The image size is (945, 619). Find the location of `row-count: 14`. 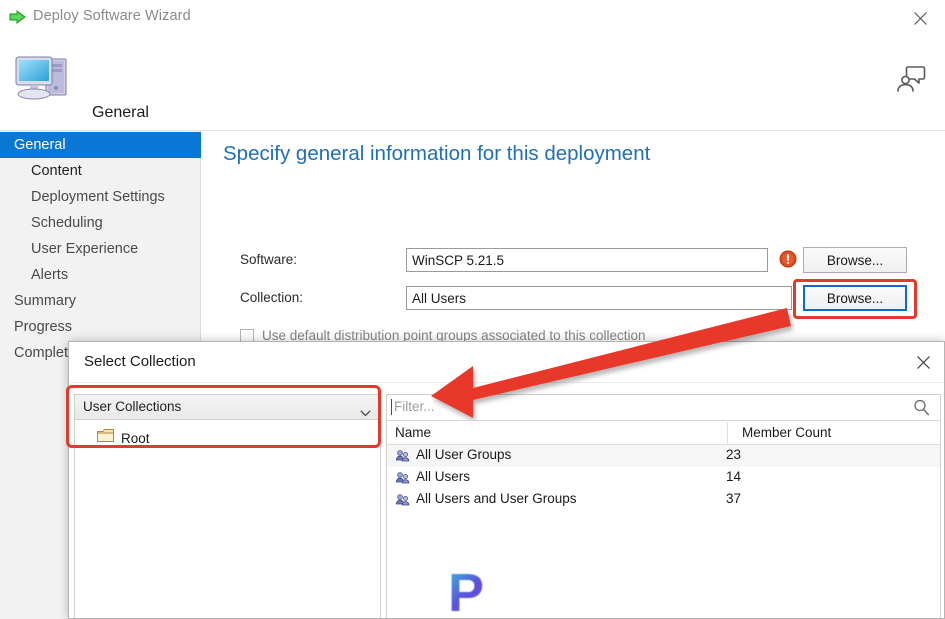

row-count: 14 is located at coordinates (733, 476).